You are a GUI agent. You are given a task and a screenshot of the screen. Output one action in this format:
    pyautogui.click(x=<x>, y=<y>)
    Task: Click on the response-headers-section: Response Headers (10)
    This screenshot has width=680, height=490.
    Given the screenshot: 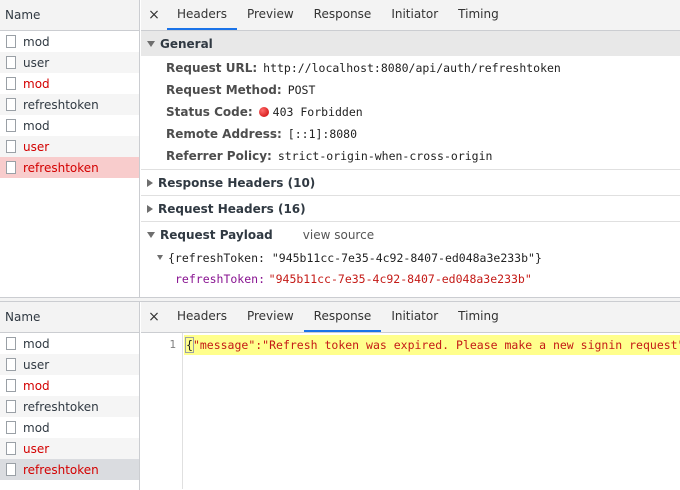 What is the action you would take?
    pyautogui.click(x=410, y=182)
    